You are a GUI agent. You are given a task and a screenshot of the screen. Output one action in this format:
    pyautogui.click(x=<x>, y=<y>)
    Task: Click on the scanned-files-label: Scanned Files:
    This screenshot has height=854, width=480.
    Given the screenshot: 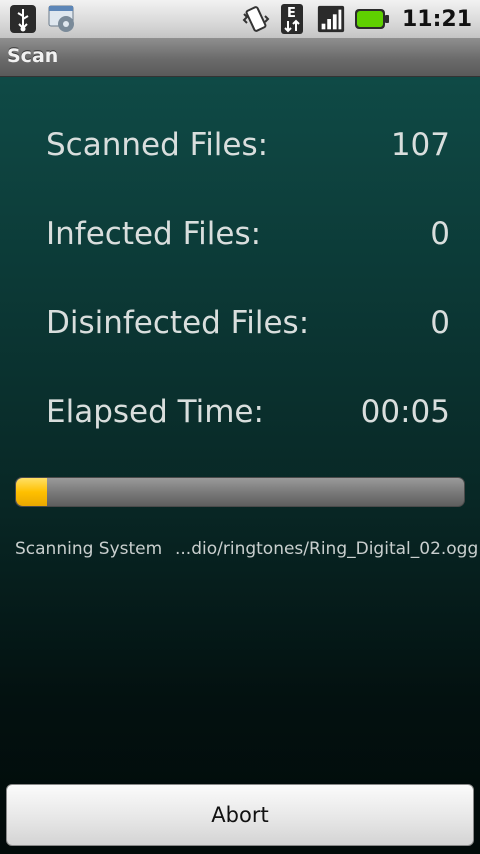 What is the action you would take?
    pyautogui.click(x=157, y=145)
    